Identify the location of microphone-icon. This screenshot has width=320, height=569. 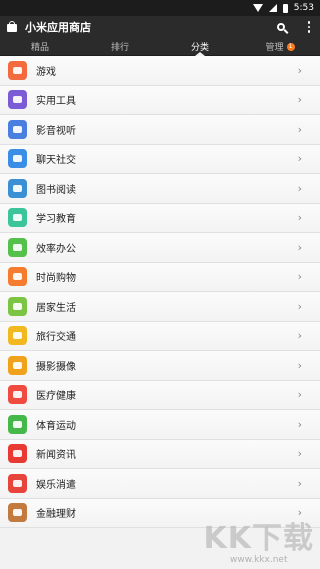
(17, 483).